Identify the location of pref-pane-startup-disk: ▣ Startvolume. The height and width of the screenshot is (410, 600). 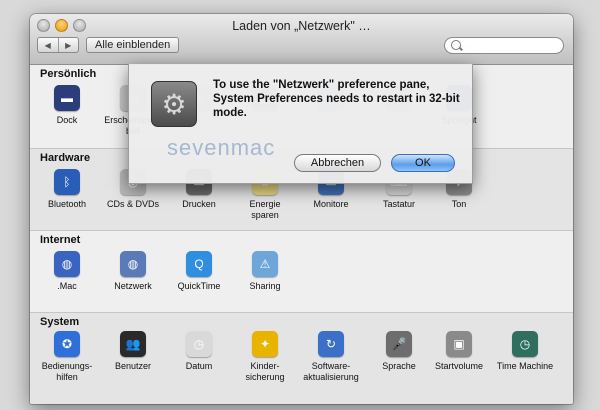
(459, 351).